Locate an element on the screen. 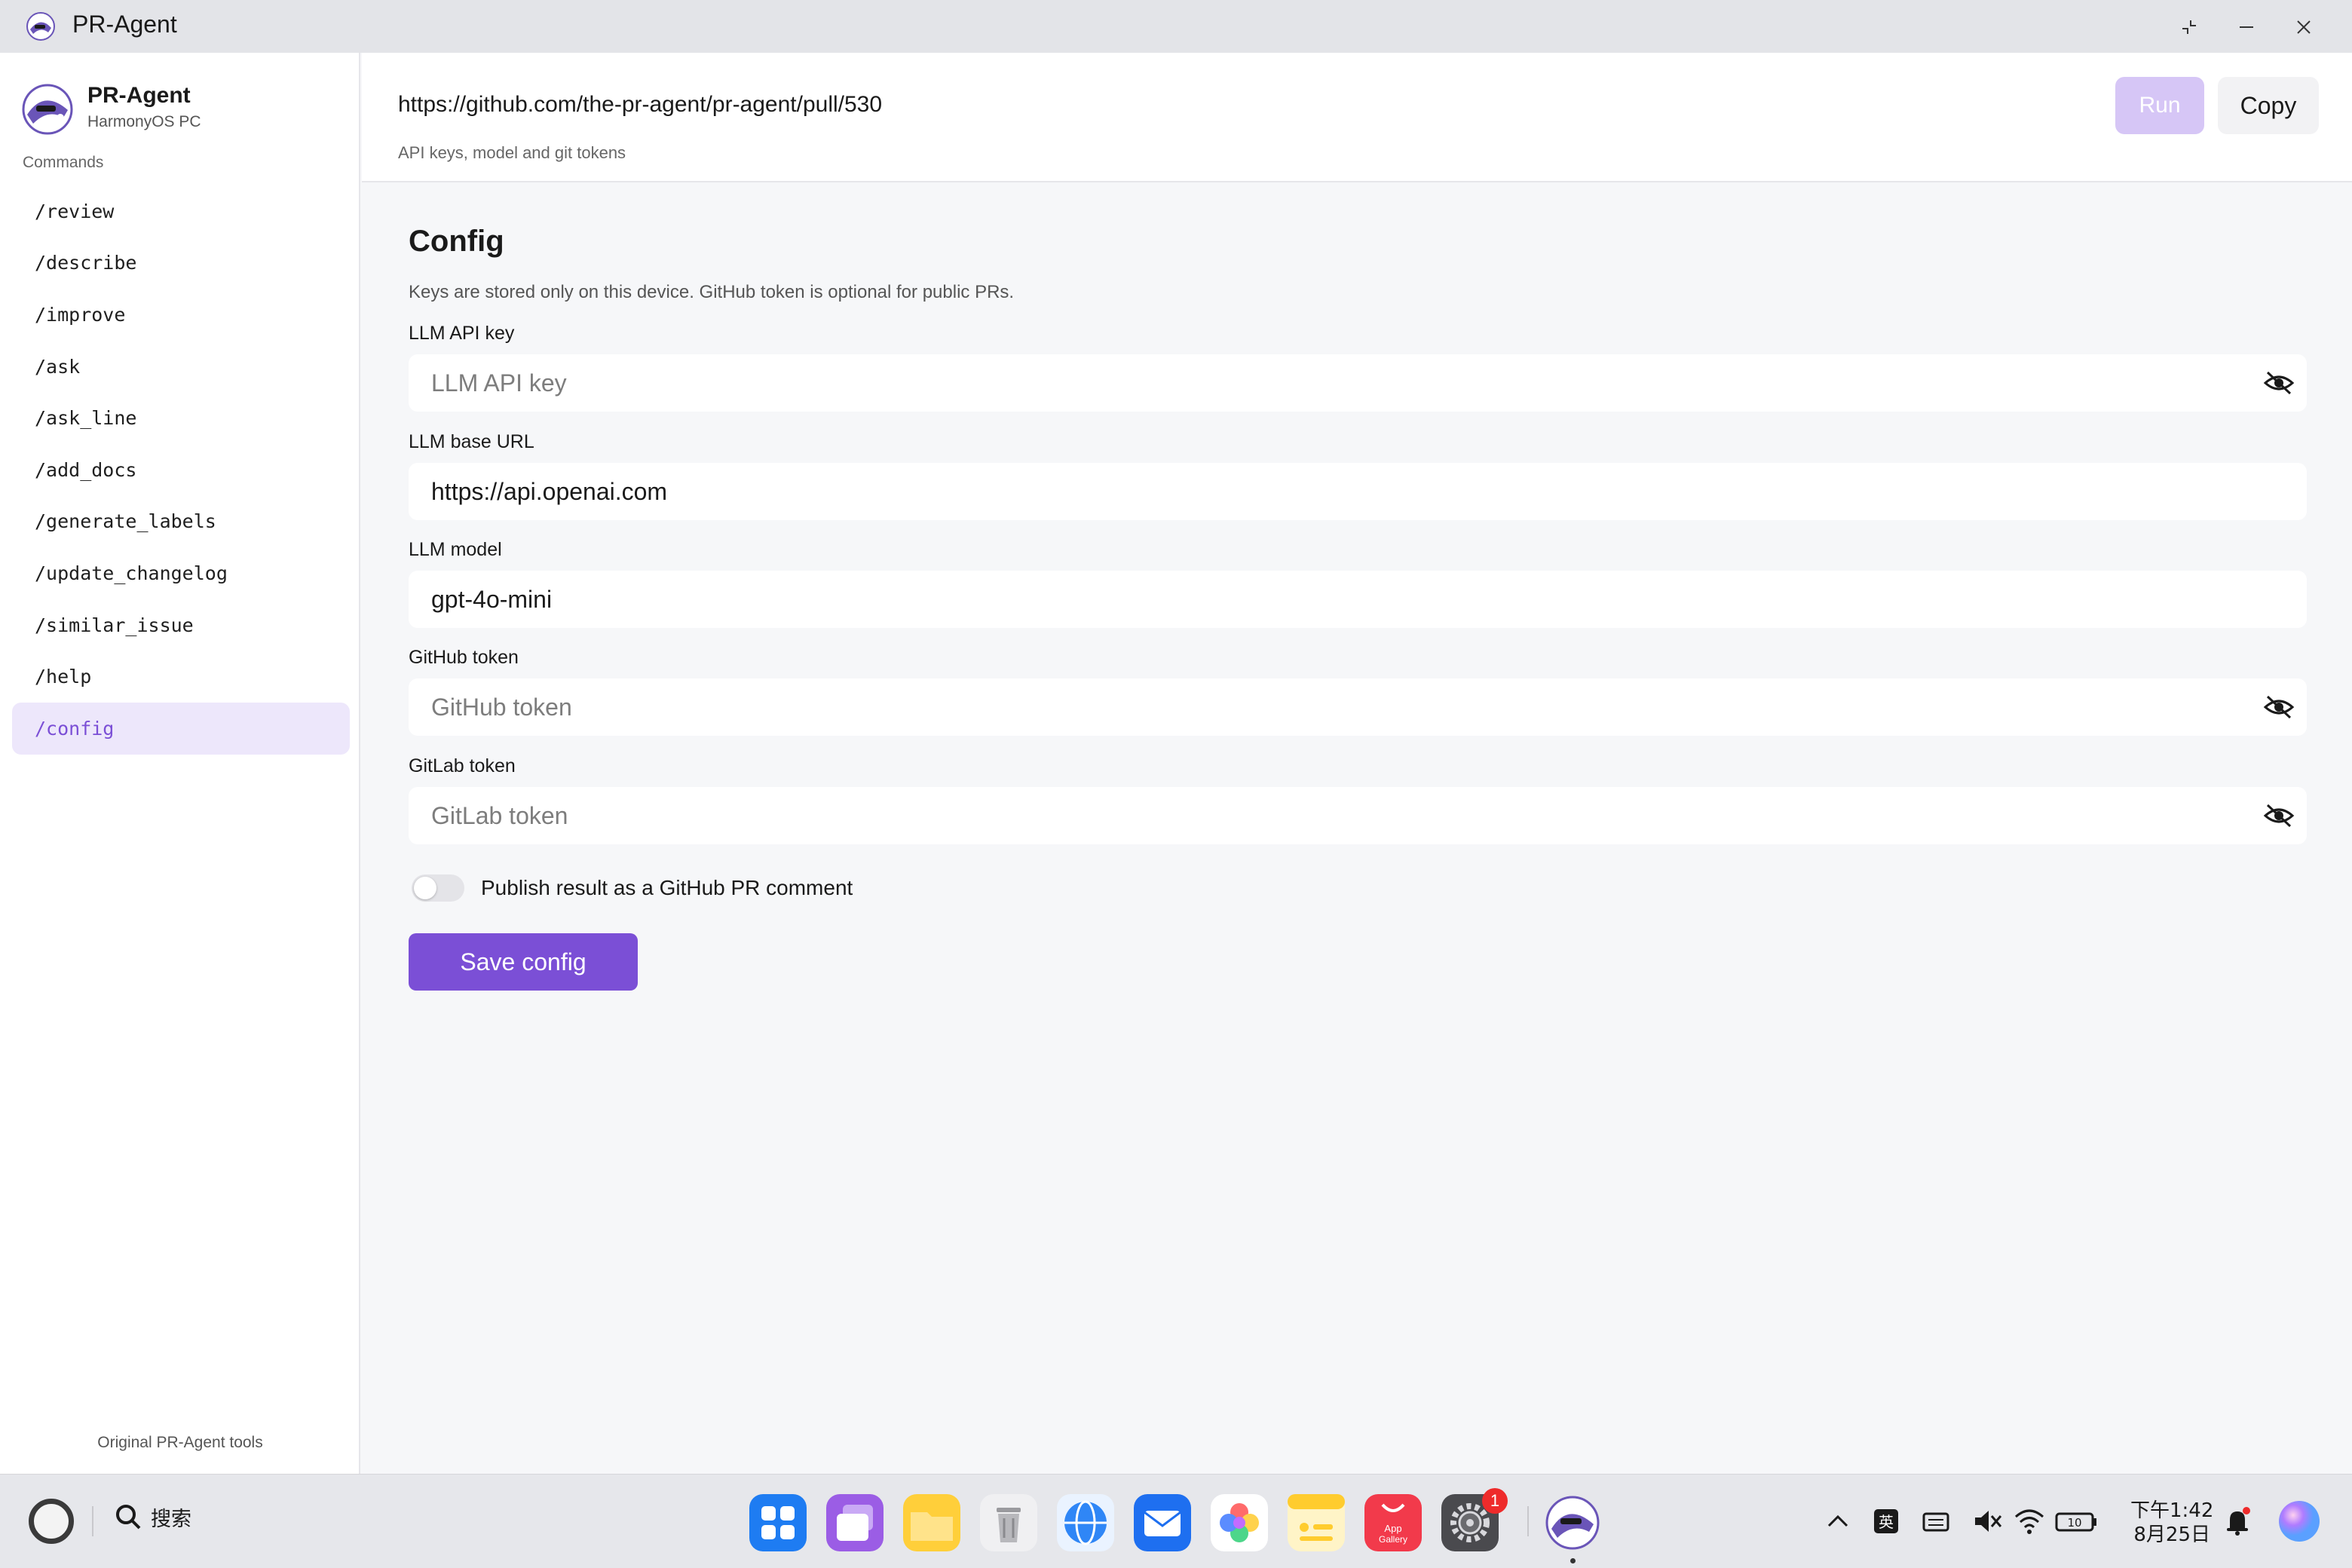  sidebar-item-help: /help is located at coordinates (181, 677).